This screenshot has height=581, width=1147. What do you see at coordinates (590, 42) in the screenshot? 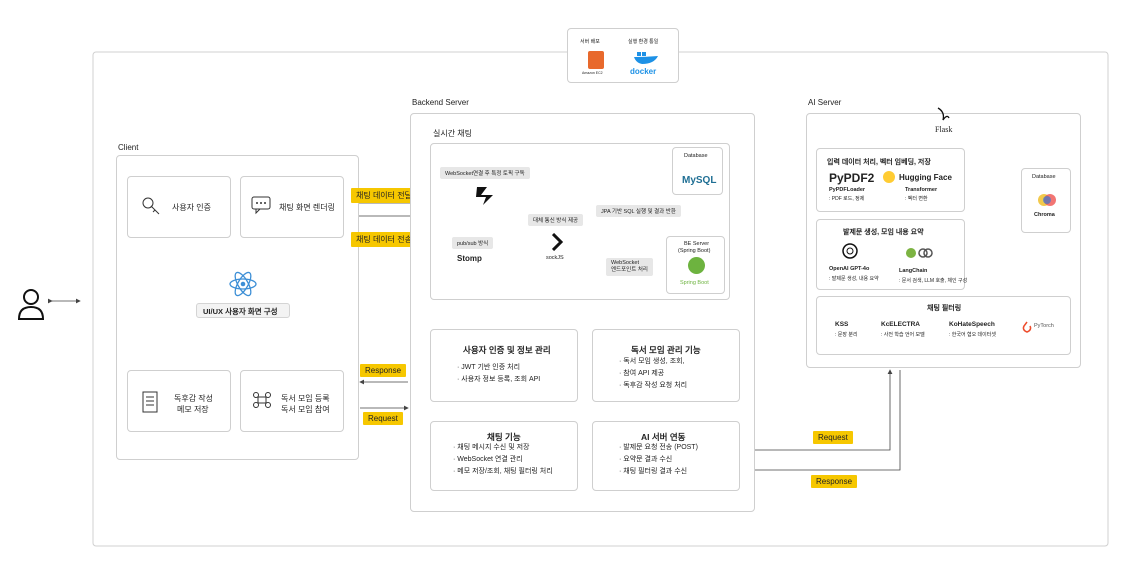
I see `server-deploy-label: 서버 배포` at bounding box center [590, 42].